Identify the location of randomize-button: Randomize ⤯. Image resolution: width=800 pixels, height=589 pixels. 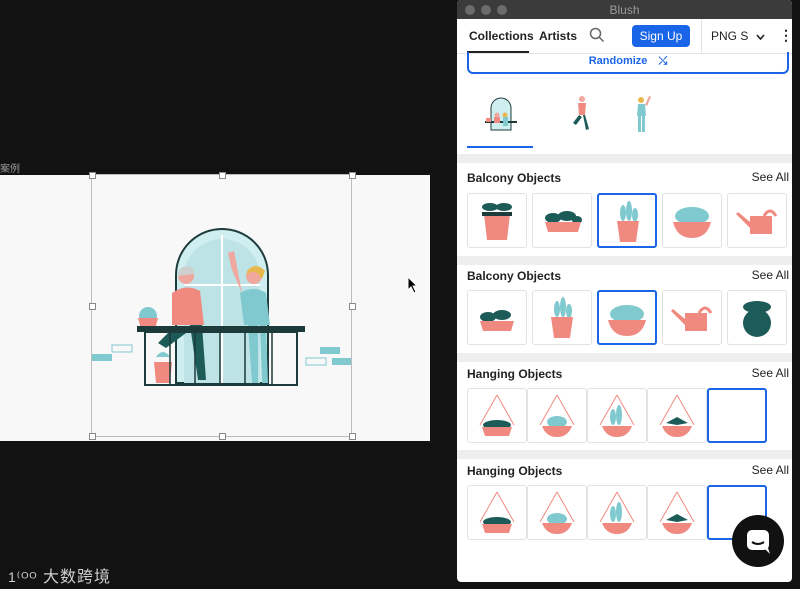
(628, 63).